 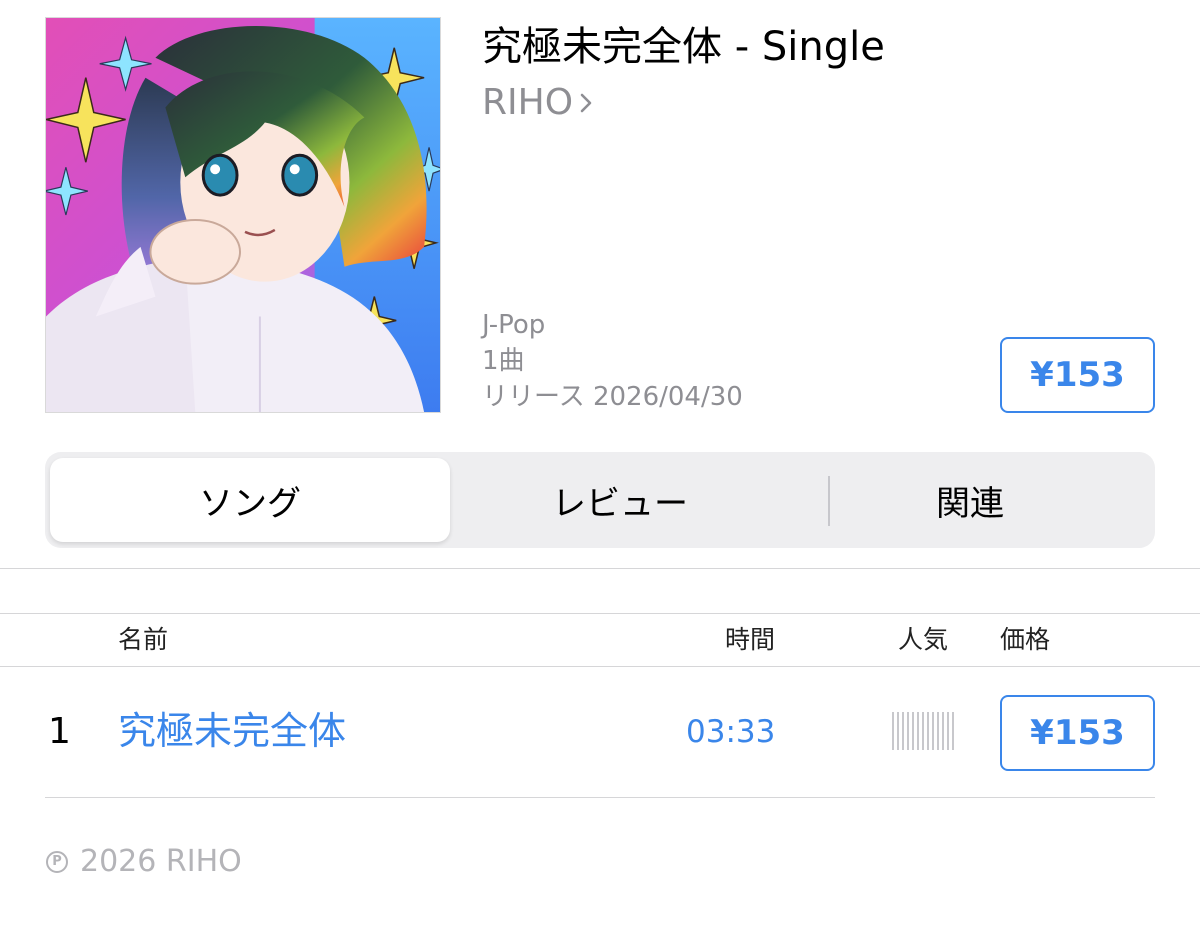 I want to click on section-divider, so click(x=600, y=568).